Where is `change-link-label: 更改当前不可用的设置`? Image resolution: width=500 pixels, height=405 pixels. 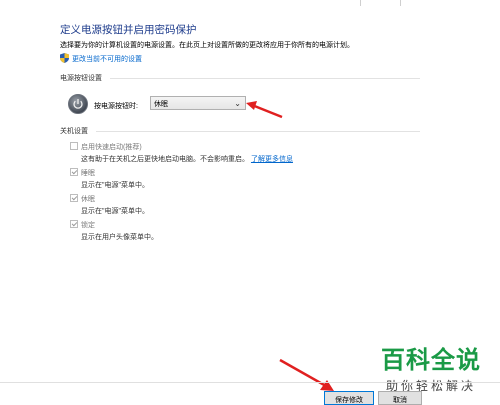 change-link-label: 更改当前不可用的设置 is located at coordinates (107, 59).